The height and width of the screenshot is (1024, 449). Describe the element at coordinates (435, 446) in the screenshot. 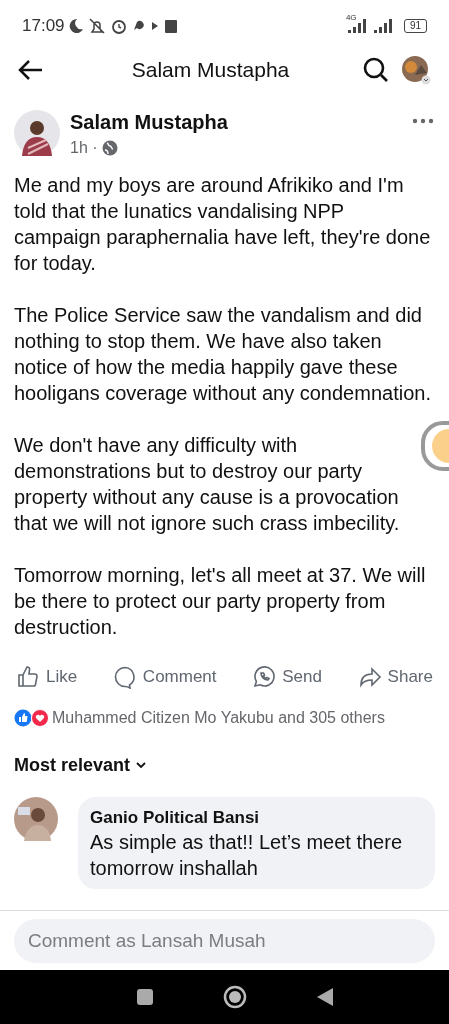

I see `floating-bubble-icon` at that location.